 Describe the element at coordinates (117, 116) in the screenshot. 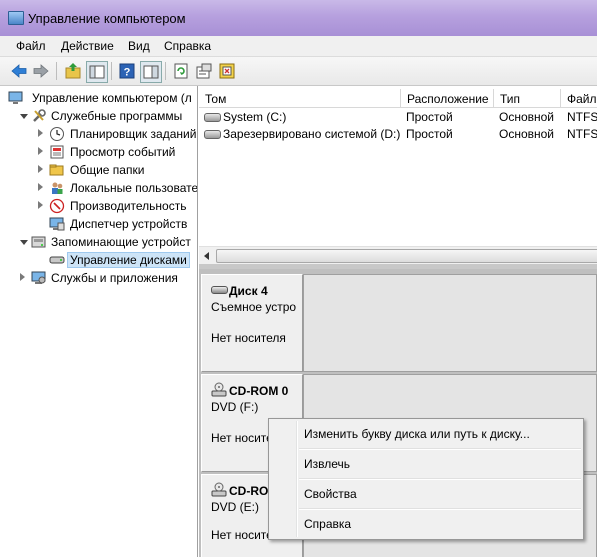

I see `tree-label: Служебные программы` at that location.